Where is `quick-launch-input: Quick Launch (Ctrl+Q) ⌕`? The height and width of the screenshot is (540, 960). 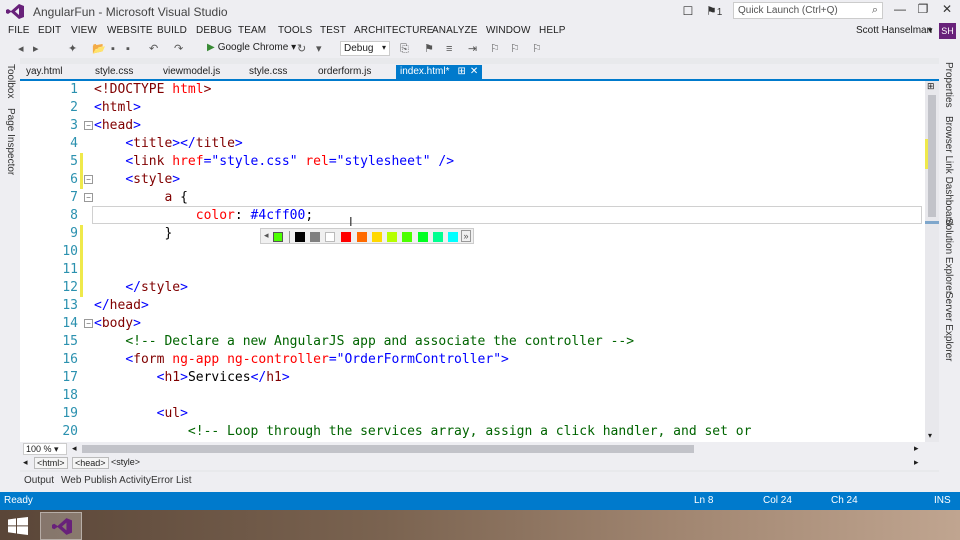
quick-launch-input: Quick Launch (Ctrl+Q) ⌕ is located at coordinates (808, 10).